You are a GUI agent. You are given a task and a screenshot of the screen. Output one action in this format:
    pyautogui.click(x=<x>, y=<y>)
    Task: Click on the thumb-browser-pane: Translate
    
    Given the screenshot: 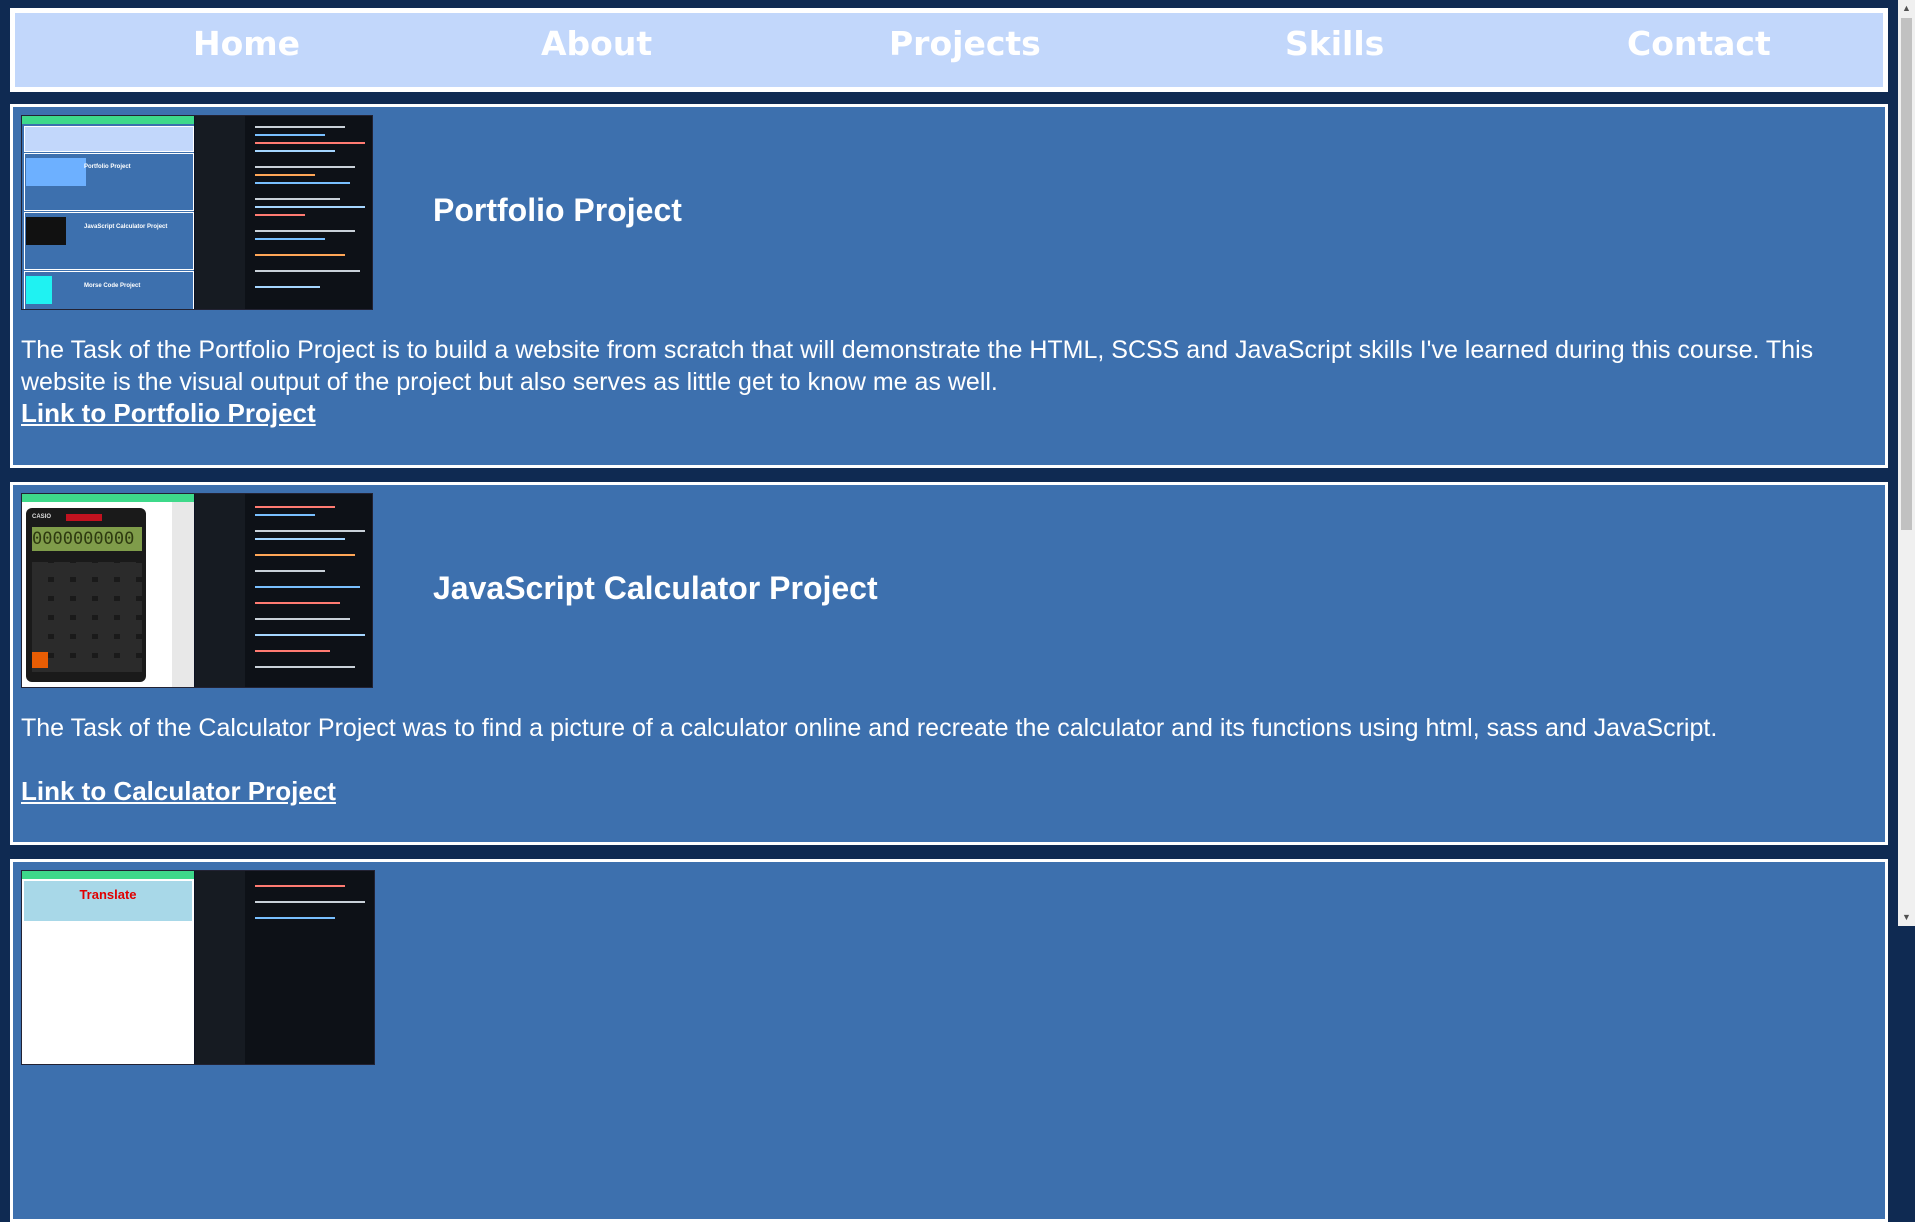 What is the action you would take?
    pyautogui.click(x=108, y=967)
    